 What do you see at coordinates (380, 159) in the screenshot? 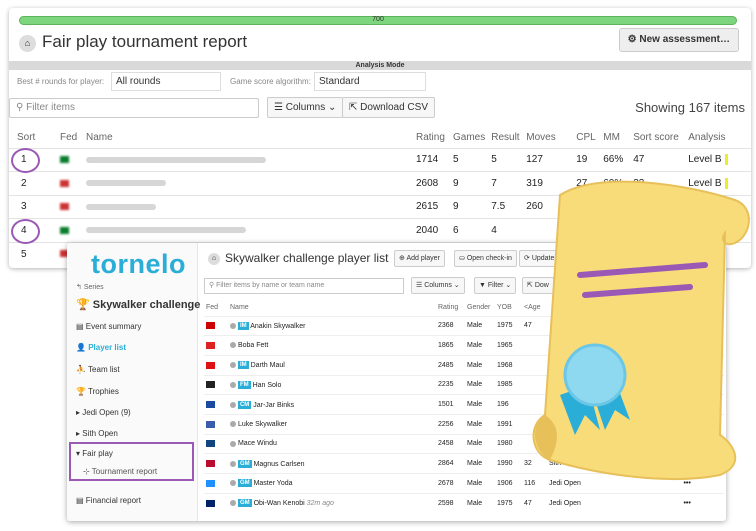
I see `table-row: 1 1714 5 5 127 19 66% 47 Level B` at bounding box center [380, 159].